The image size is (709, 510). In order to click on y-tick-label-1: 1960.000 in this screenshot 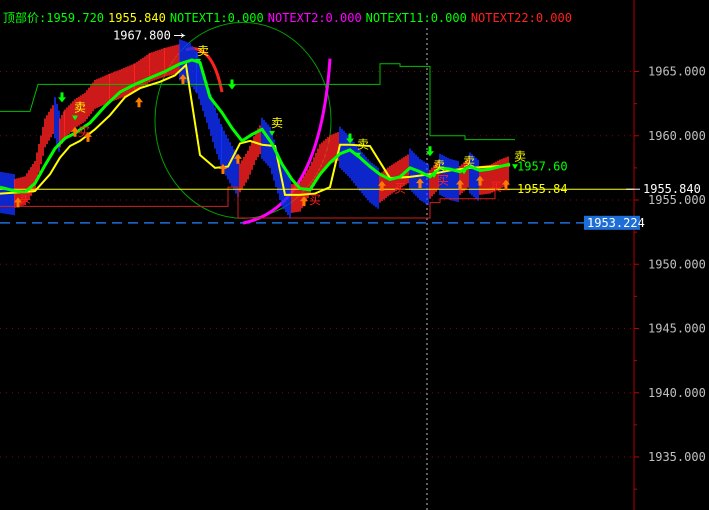, I will do `click(677, 136)`.